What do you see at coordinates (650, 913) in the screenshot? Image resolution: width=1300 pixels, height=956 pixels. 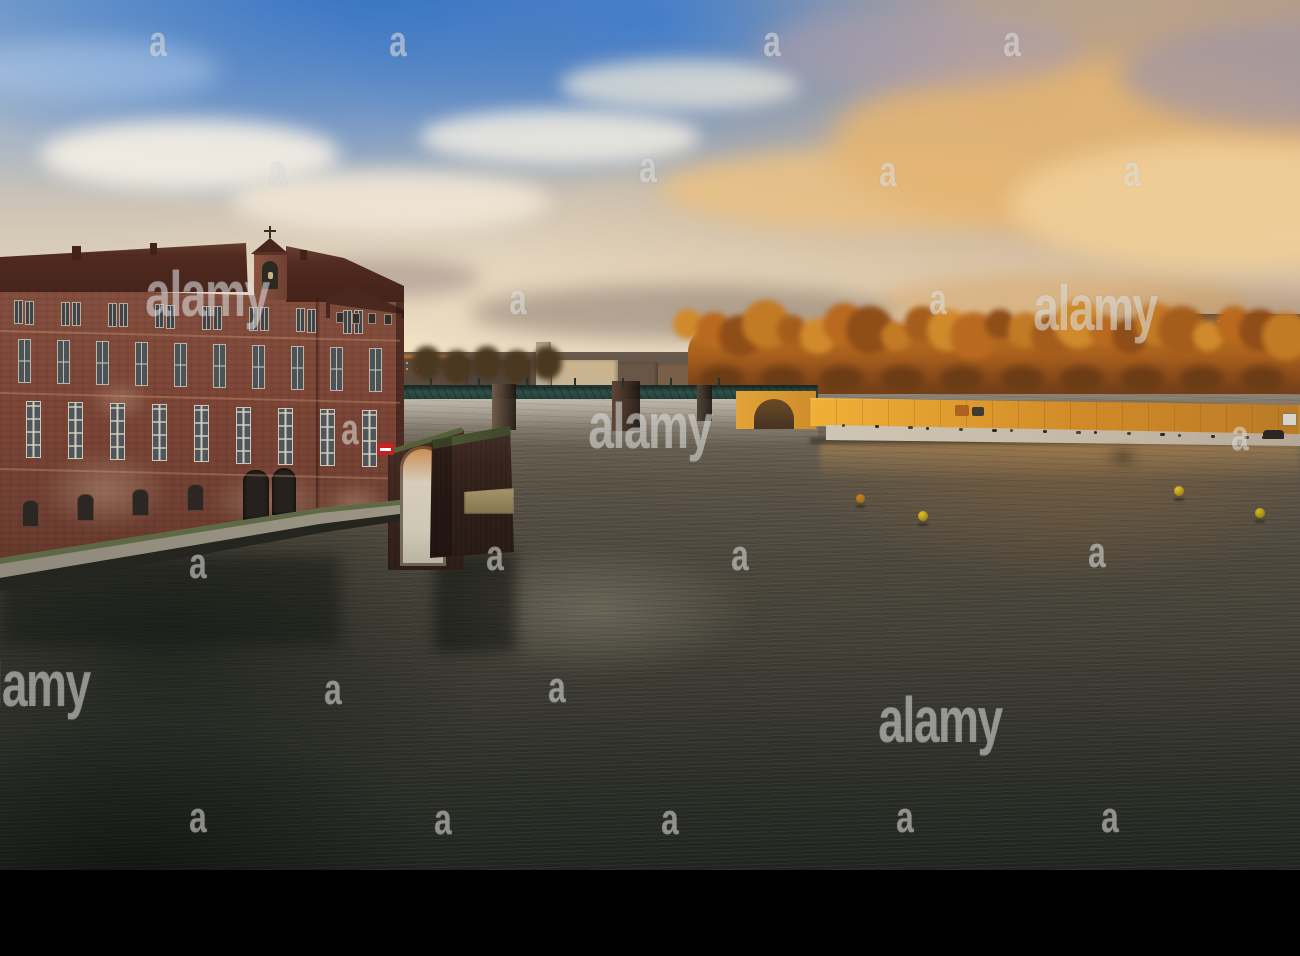 I see `alamy-footer-bar: alamy Image ID: TC6Y7R www.alamy.com` at bounding box center [650, 913].